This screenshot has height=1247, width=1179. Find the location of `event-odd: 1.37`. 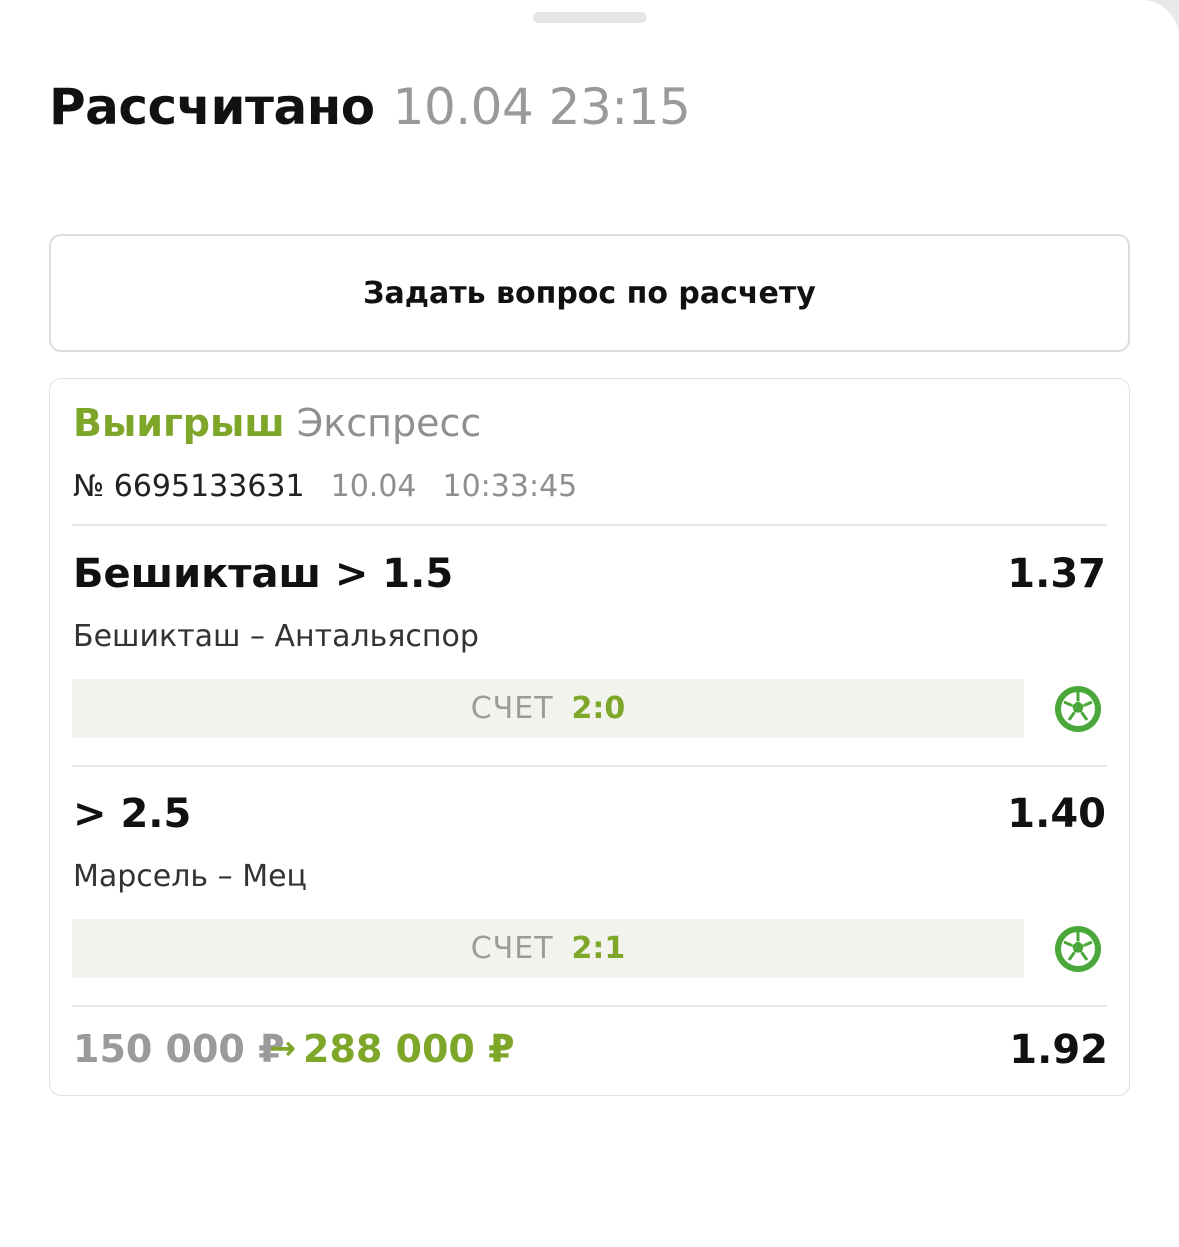

event-odd: 1.37 is located at coordinates (1056, 574).